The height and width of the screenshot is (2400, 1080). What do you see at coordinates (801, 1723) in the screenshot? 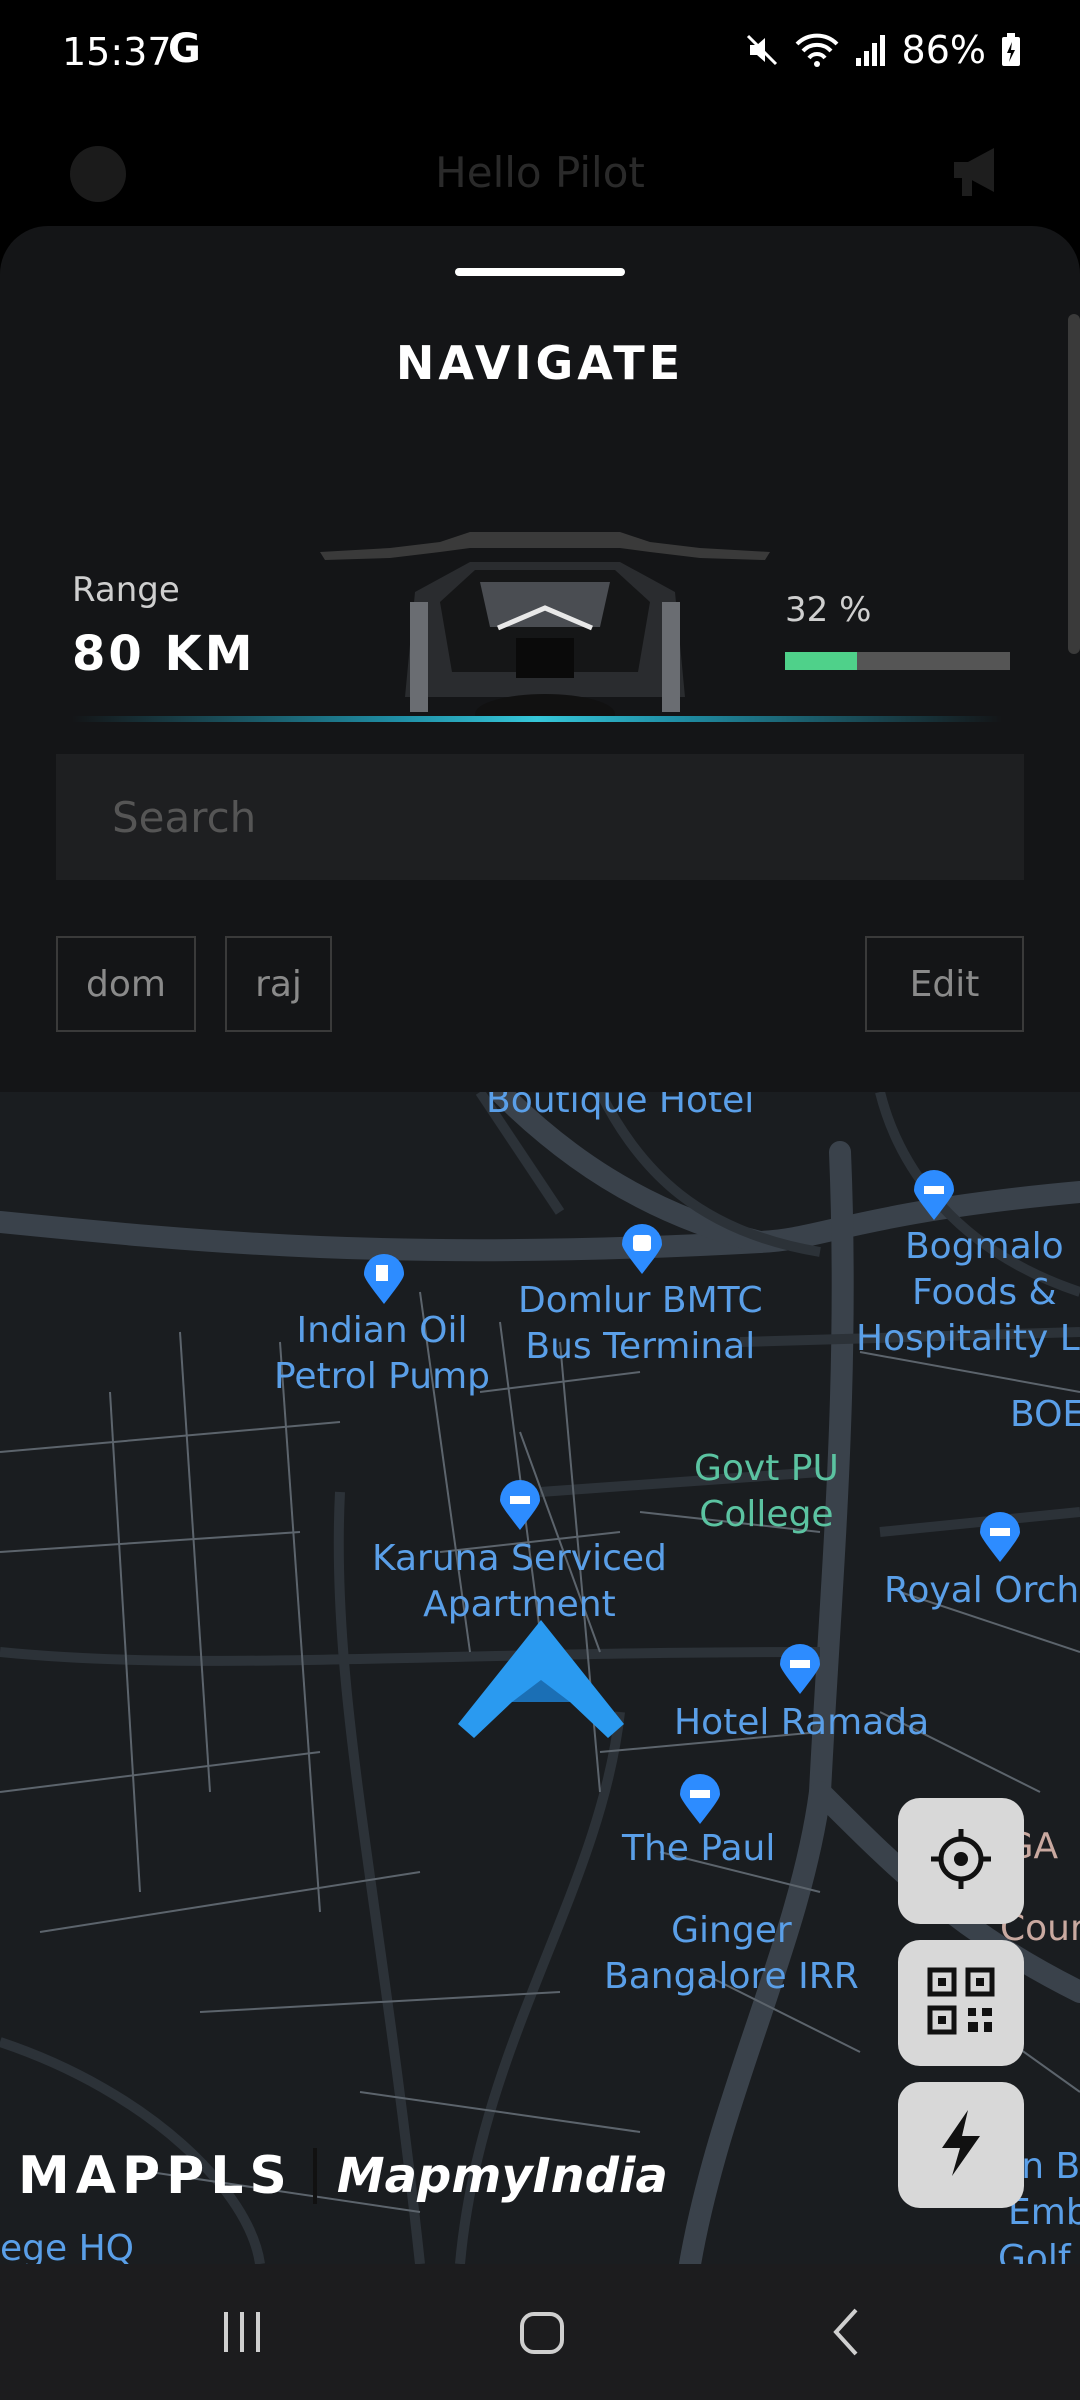
I see `poi-hotel-ramada: Hotel Ramada` at bounding box center [801, 1723].